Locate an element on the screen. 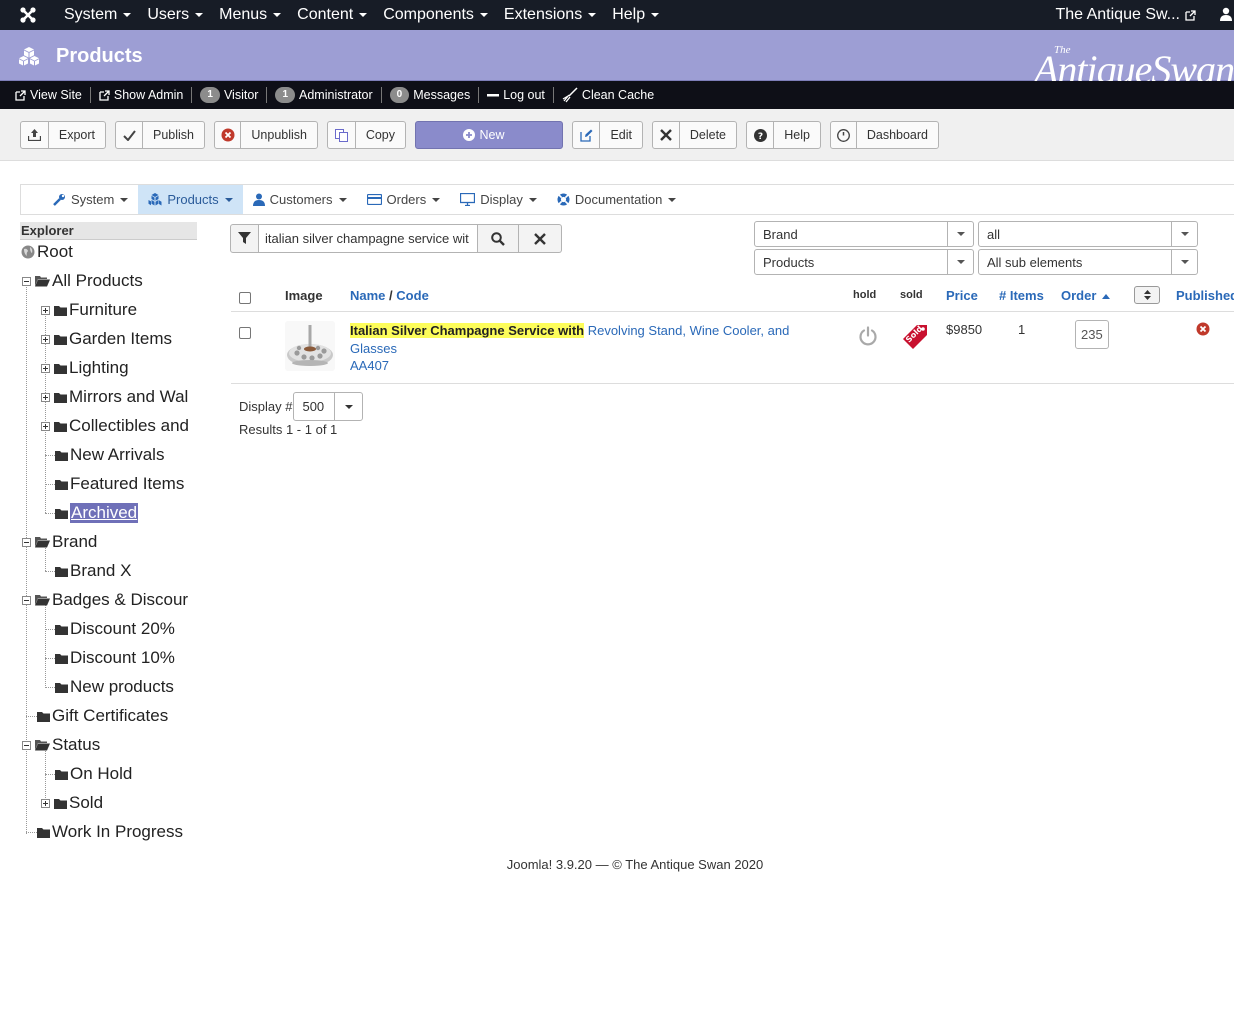 The image size is (1234, 1030). tree-node-mirrors-and-wall: Mirrors and Wal is located at coordinates (114, 397).